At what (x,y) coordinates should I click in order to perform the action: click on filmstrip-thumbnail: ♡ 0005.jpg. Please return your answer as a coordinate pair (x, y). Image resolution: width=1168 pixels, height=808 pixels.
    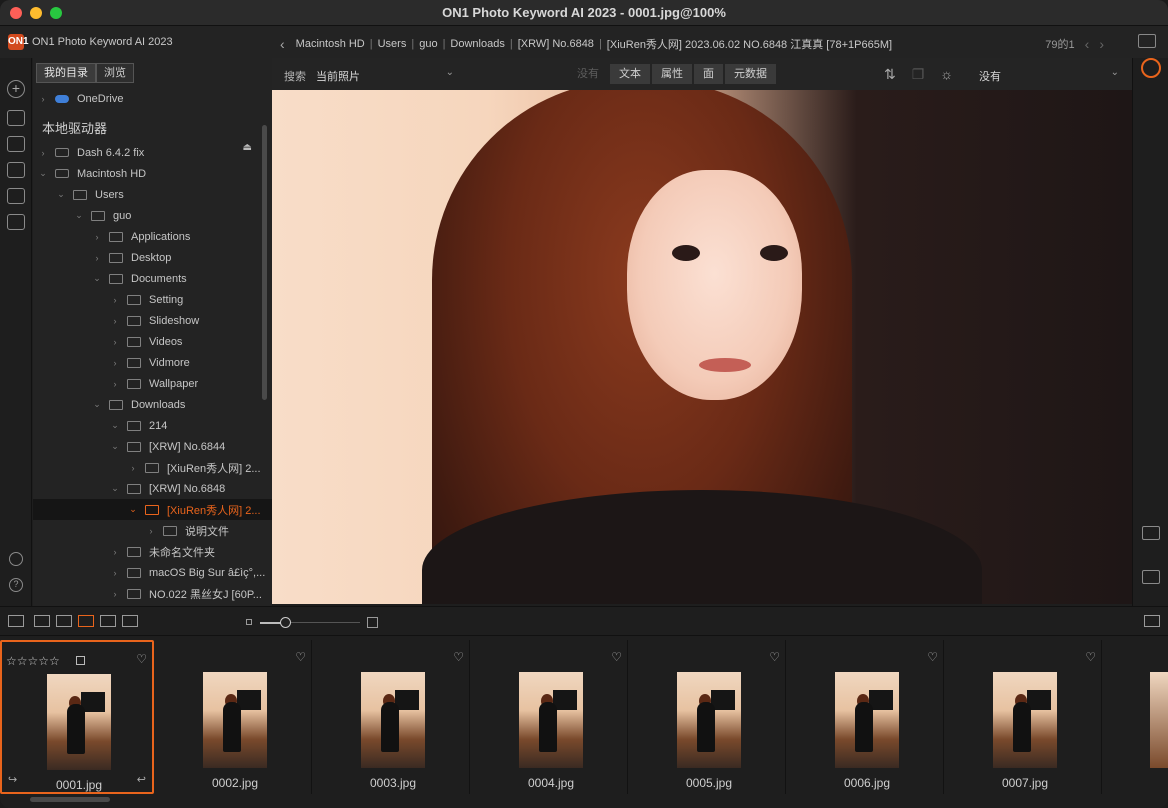
    Looking at the image, I should click on (709, 717).